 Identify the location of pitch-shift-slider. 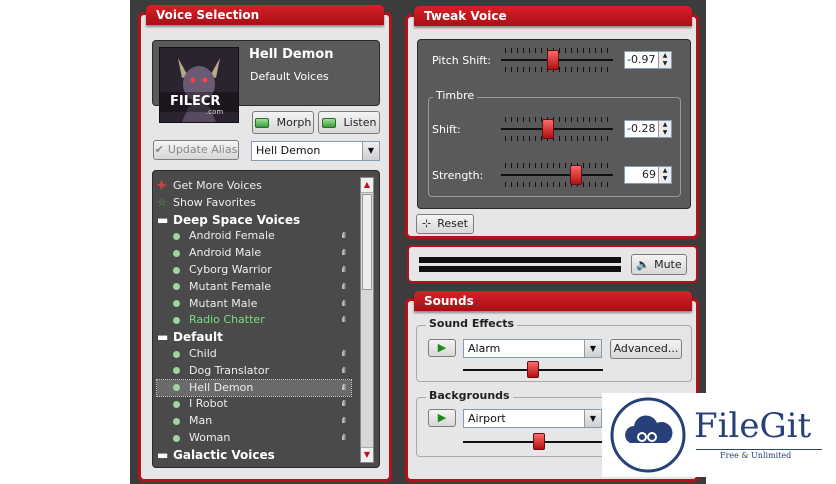
(557, 60).